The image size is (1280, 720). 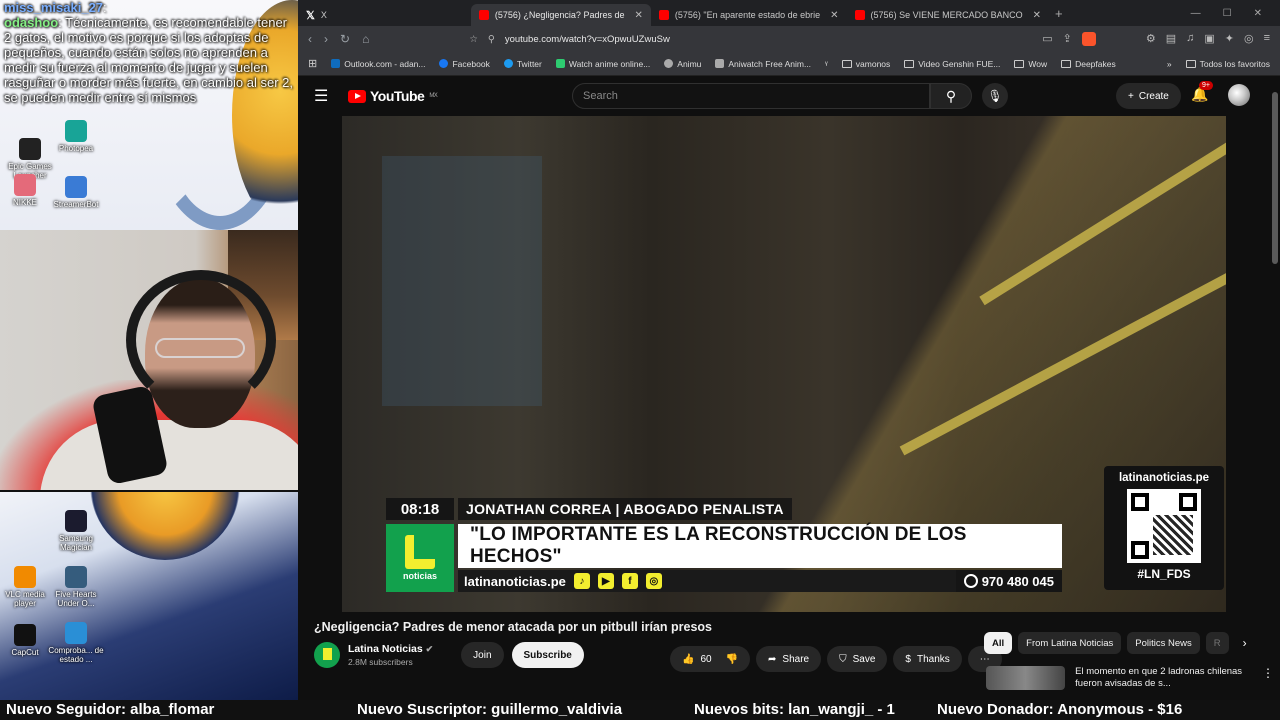 What do you see at coordinates (25, 599) in the screenshot?
I see `desktop-icon-label: VLC media player` at bounding box center [25, 599].